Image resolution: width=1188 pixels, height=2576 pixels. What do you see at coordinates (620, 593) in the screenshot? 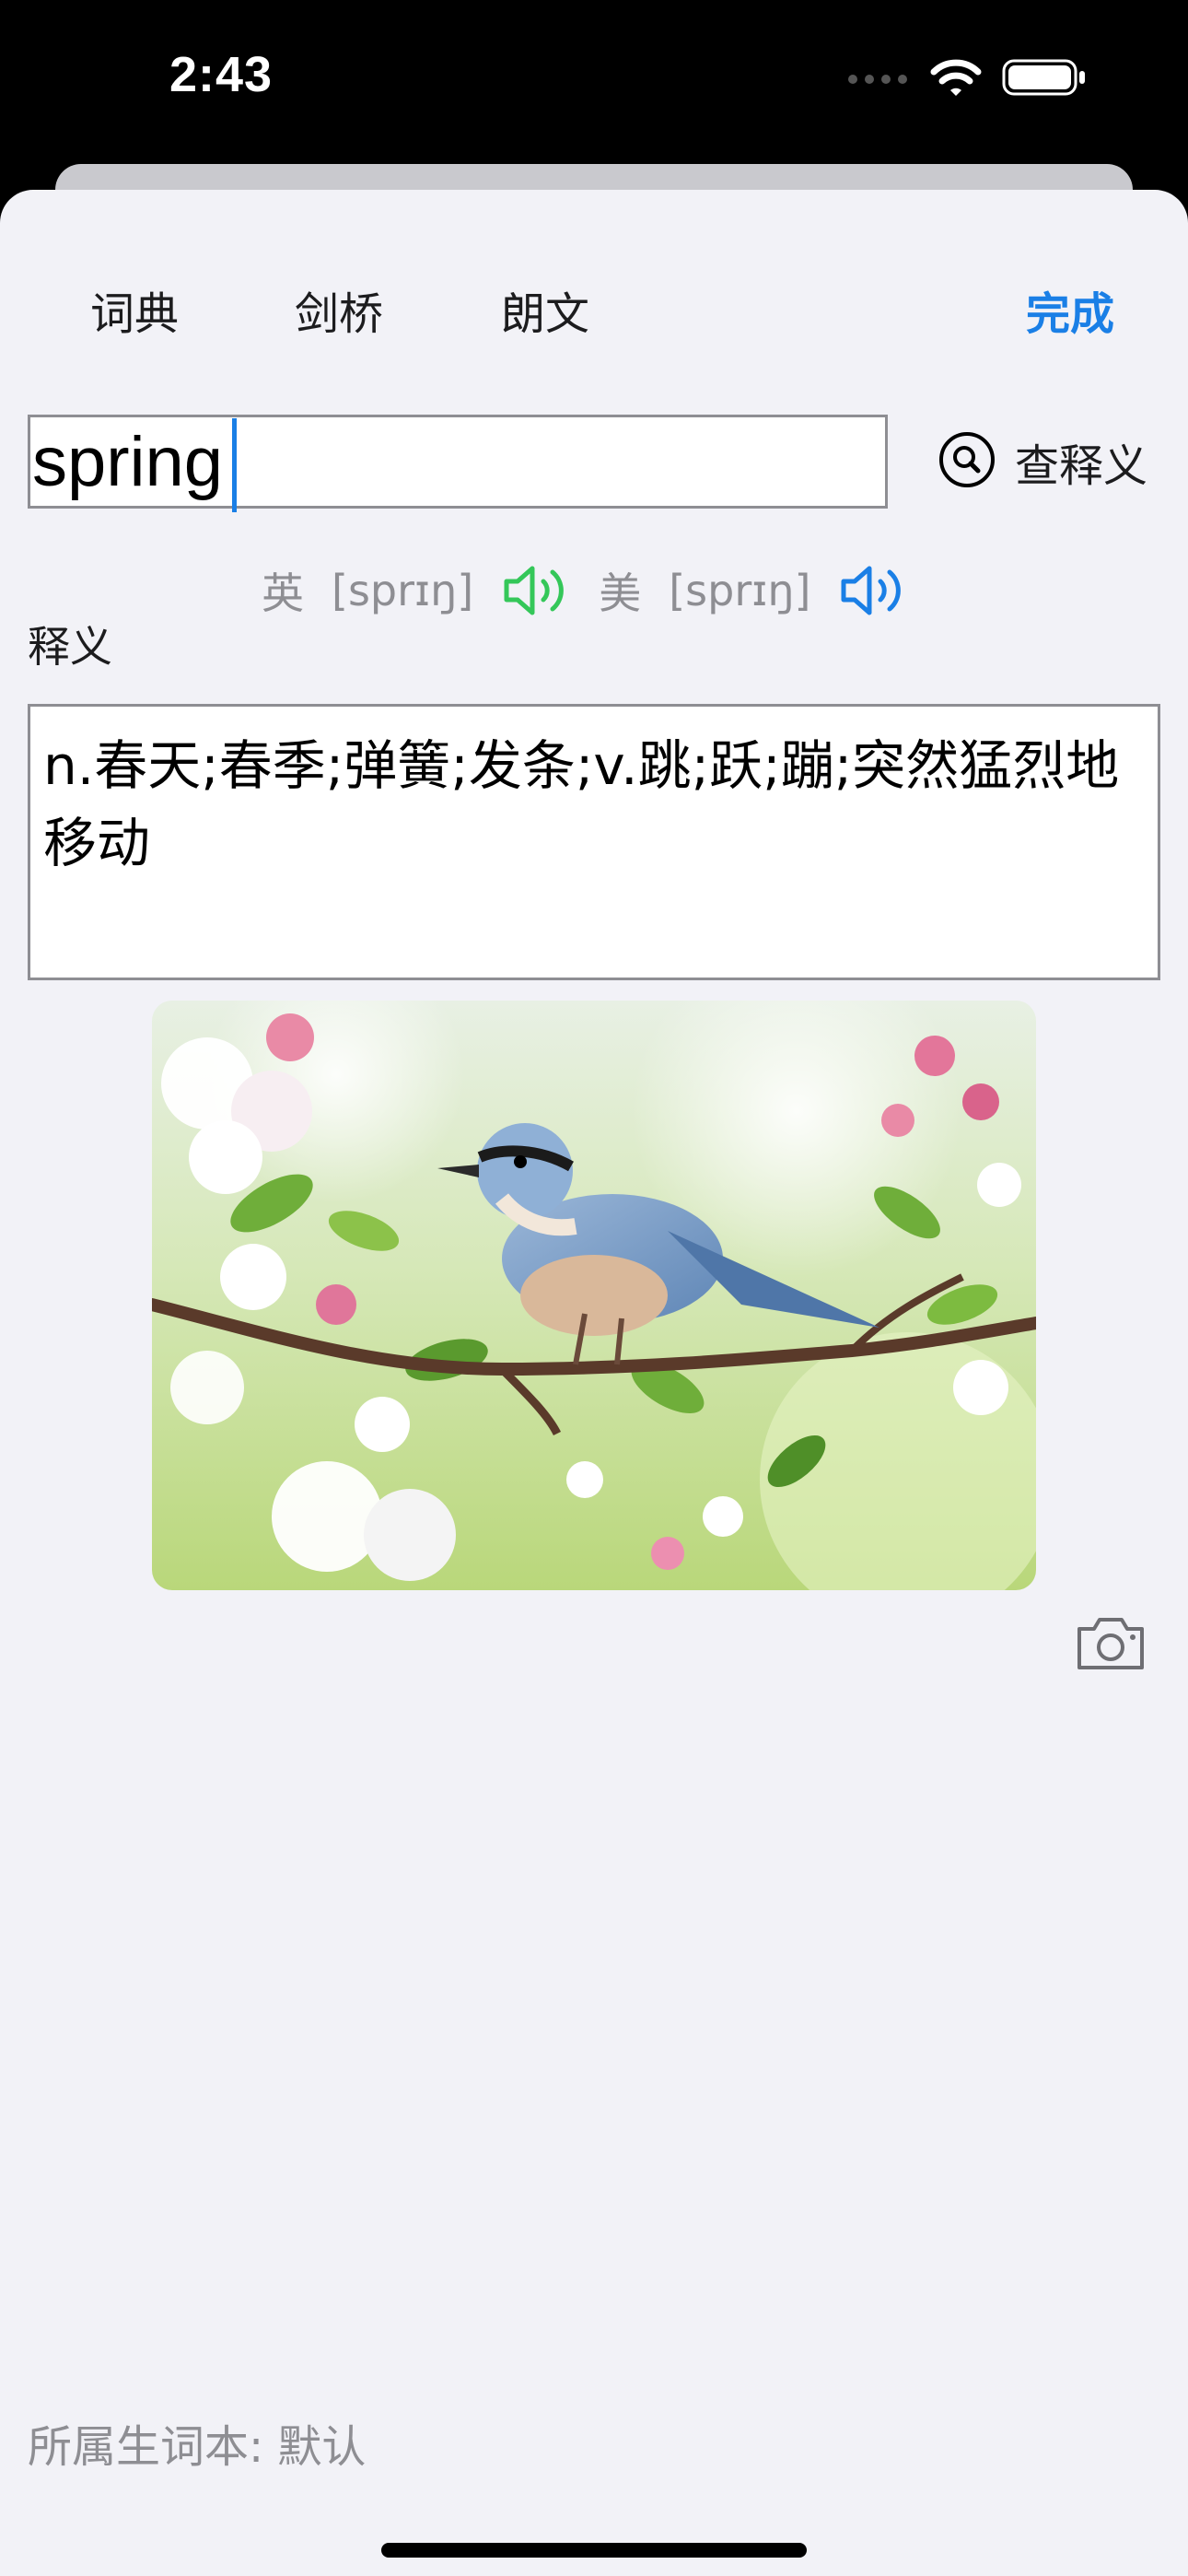
I see `us-label: 美` at bounding box center [620, 593].